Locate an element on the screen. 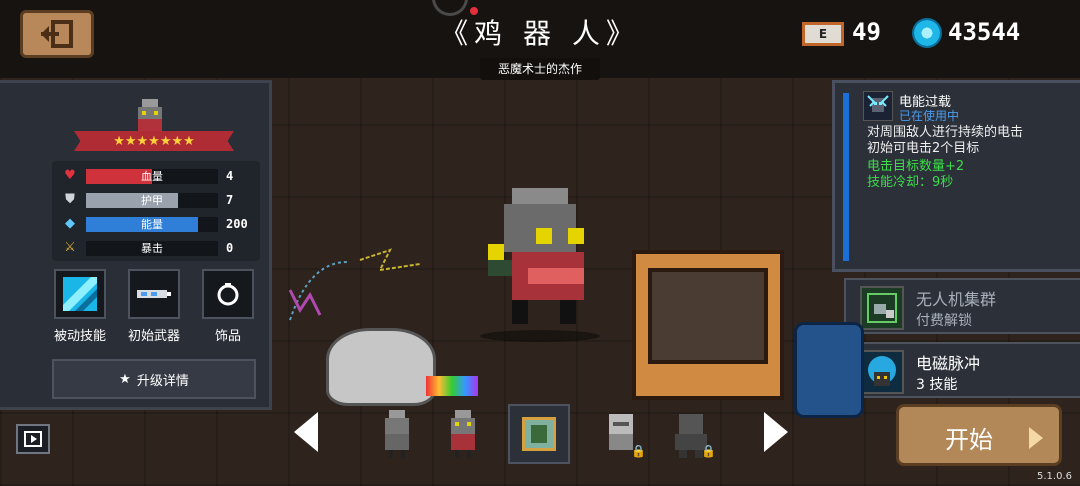 The image size is (1080, 486). chicken-robot-skin-icon is located at coordinates (463, 434).